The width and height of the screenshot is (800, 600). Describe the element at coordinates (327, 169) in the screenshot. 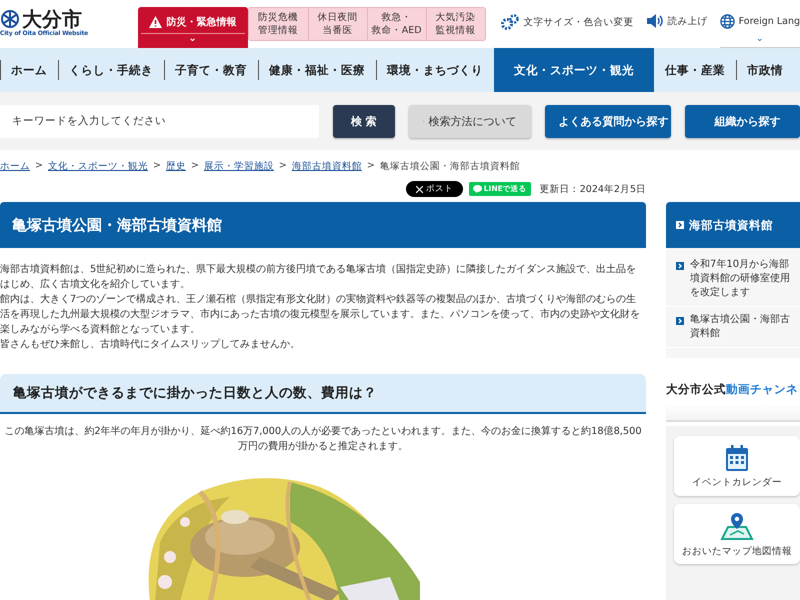

I see `breadcrumb-link: 海部古墳資料館` at that location.